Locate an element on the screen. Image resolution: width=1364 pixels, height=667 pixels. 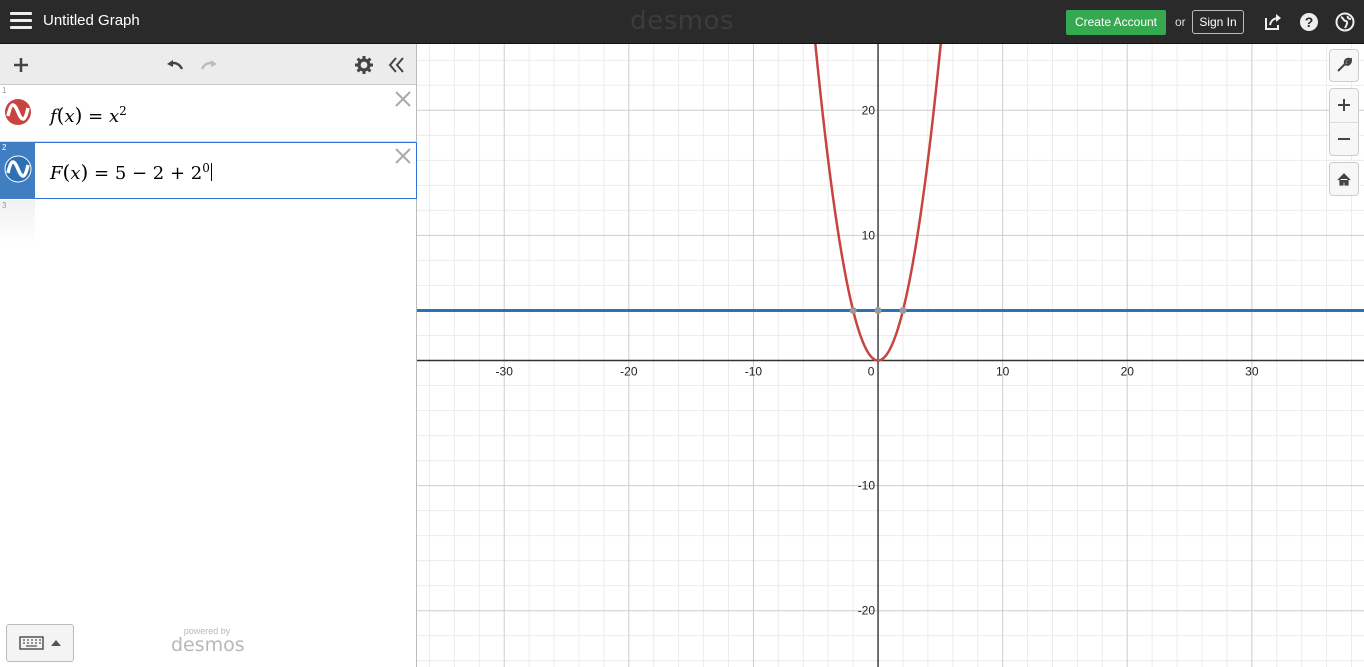
hamburger-icon is located at coordinates (21, 22).